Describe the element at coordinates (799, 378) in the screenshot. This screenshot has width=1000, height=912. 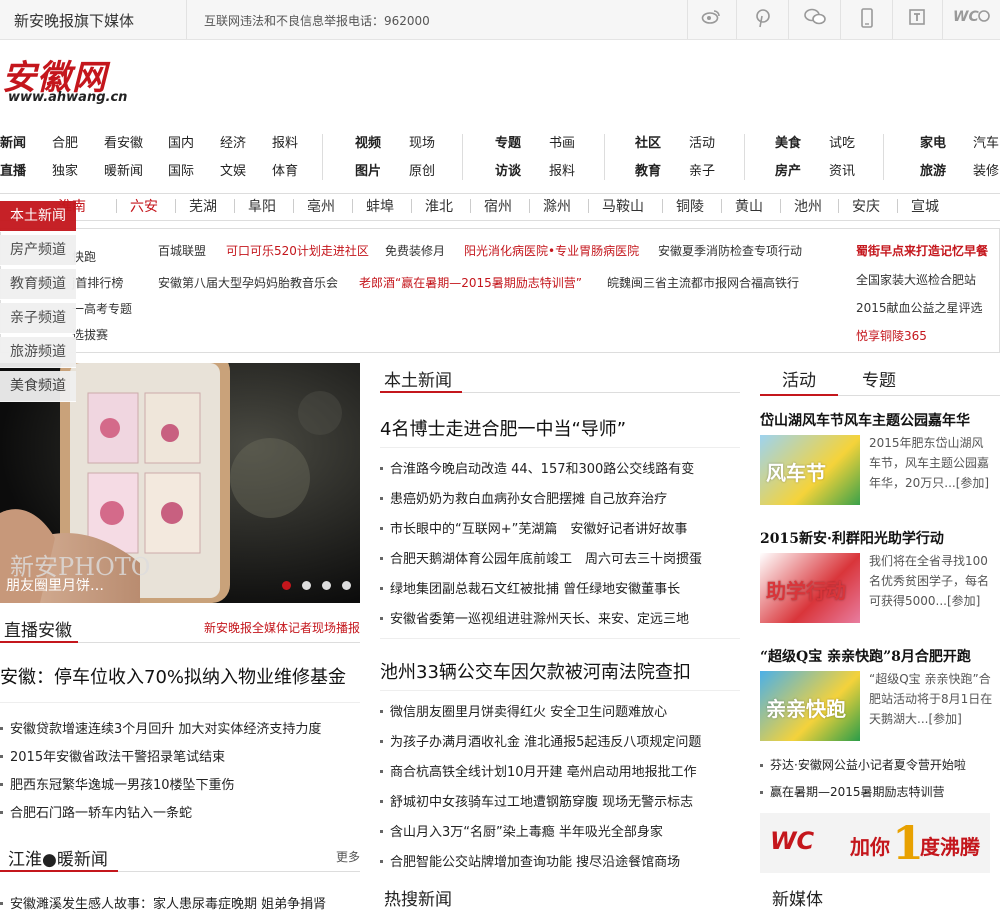
I see `tab-activity: 活动` at that location.